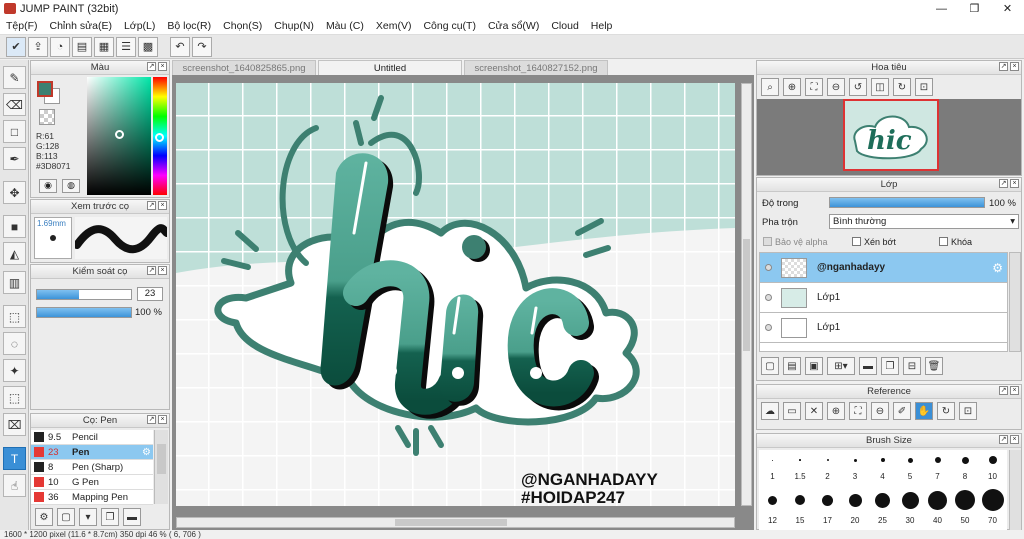  I want to click on lasso-tool-icon: ◌, so click(14, 343).